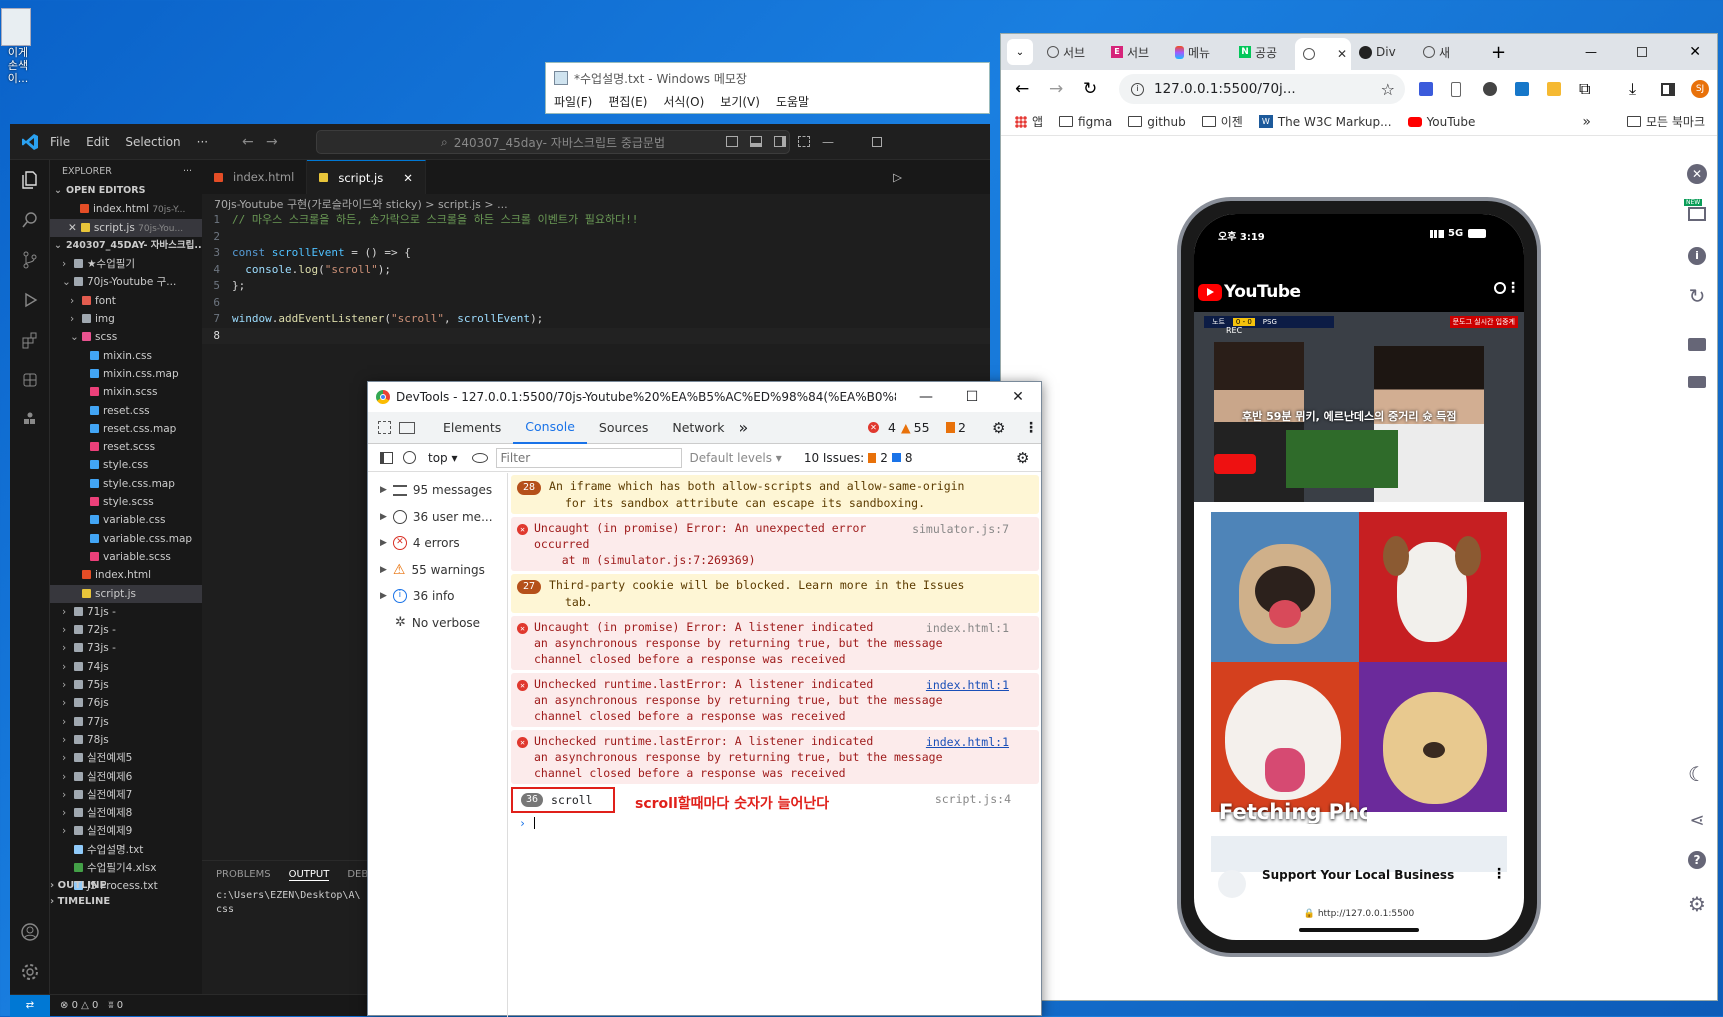 The image size is (1723, 1017). I want to click on tree-folder: › img, so click(126, 319).